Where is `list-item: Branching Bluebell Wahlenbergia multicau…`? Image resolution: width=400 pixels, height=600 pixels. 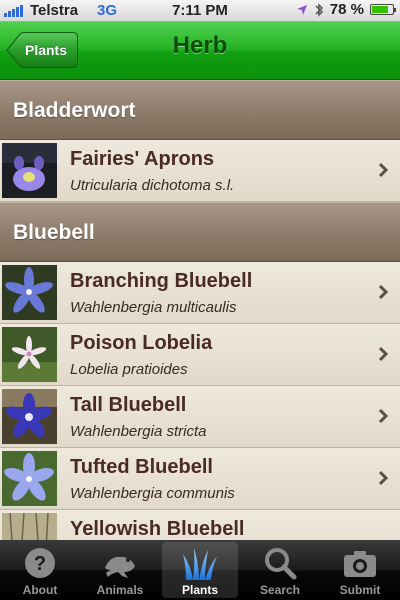
list-item: Branching Bluebell Wahlenbergia multicau… is located at coordinates (200, 293).